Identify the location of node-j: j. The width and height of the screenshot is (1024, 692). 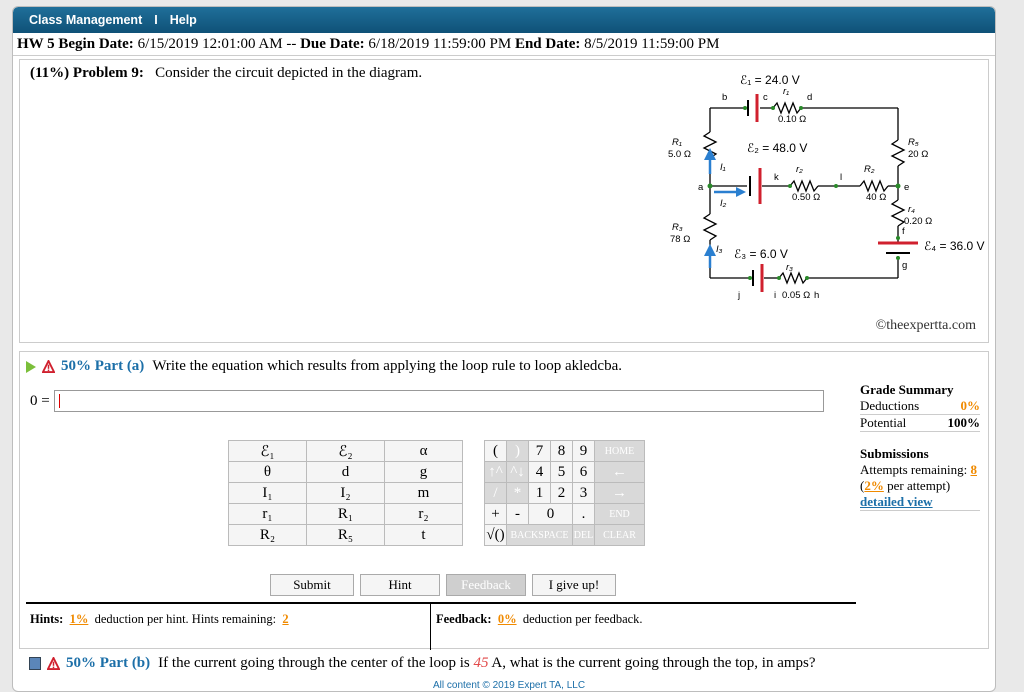
(738, 295).